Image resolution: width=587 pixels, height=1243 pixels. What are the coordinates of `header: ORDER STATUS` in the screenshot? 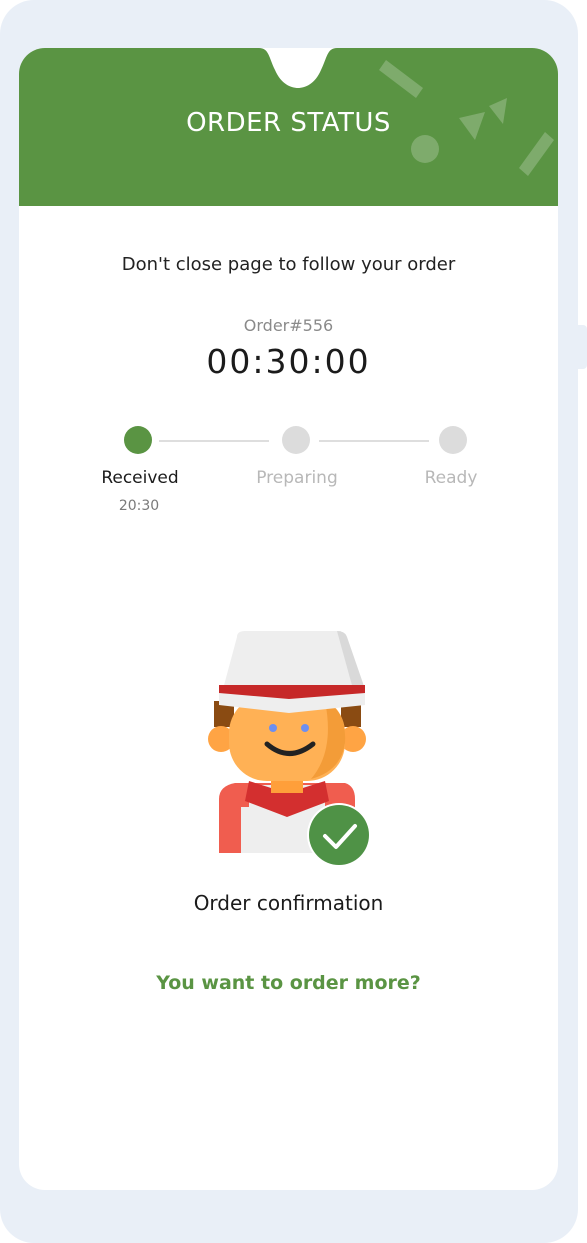 It's located at (288, 127).